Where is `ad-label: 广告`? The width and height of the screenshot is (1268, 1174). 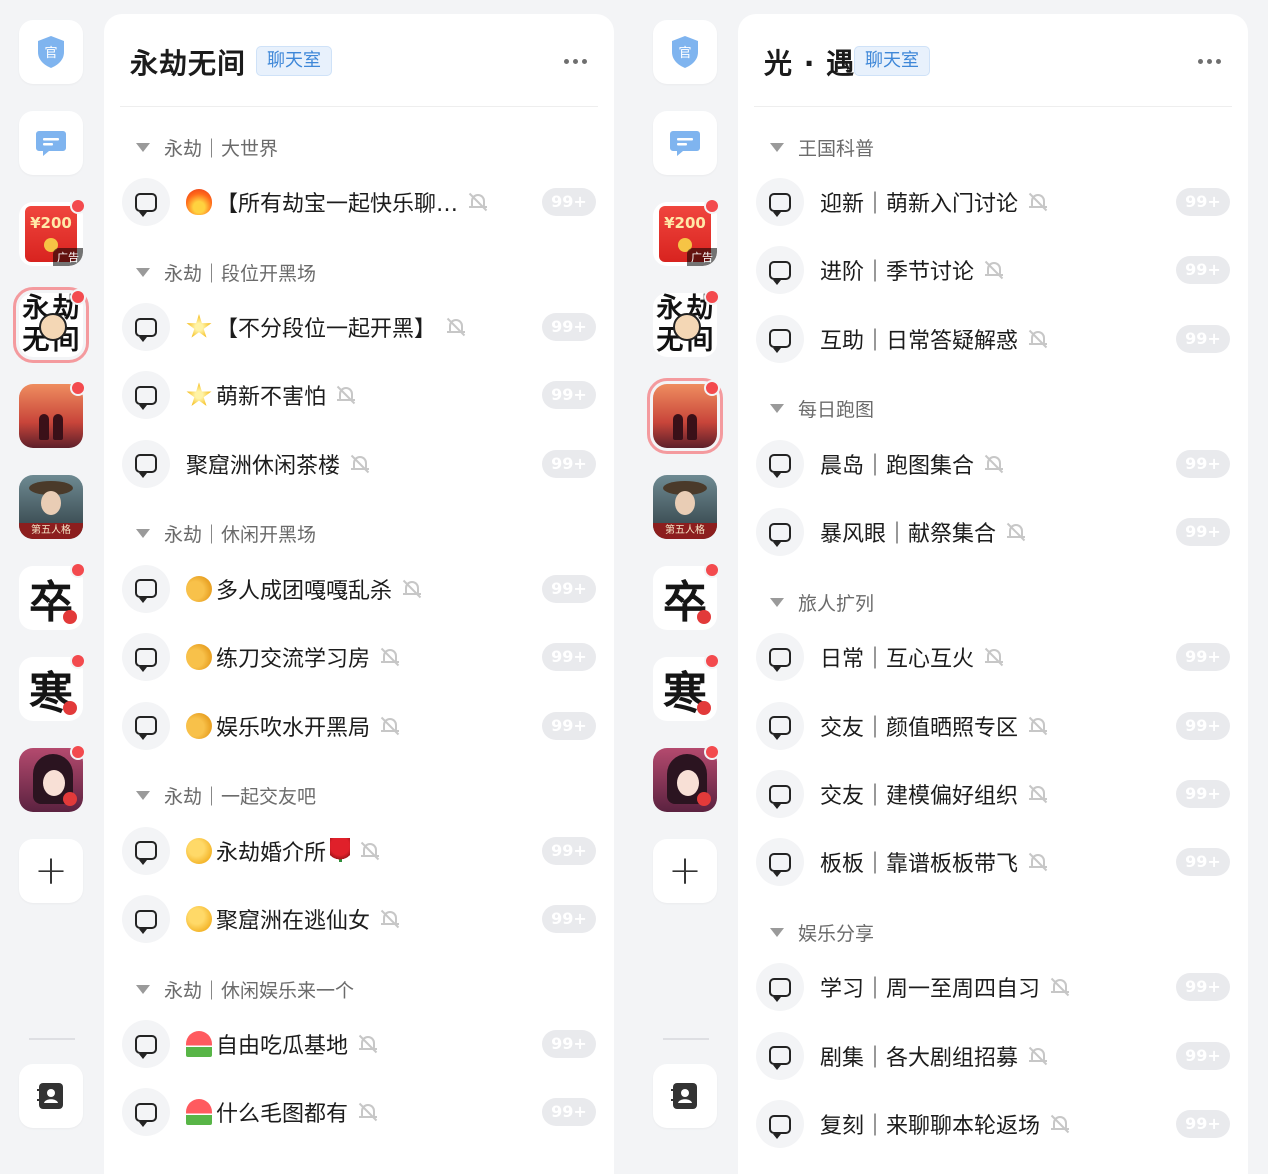 ad-label: 广告 is located at coordinates (702, 257).